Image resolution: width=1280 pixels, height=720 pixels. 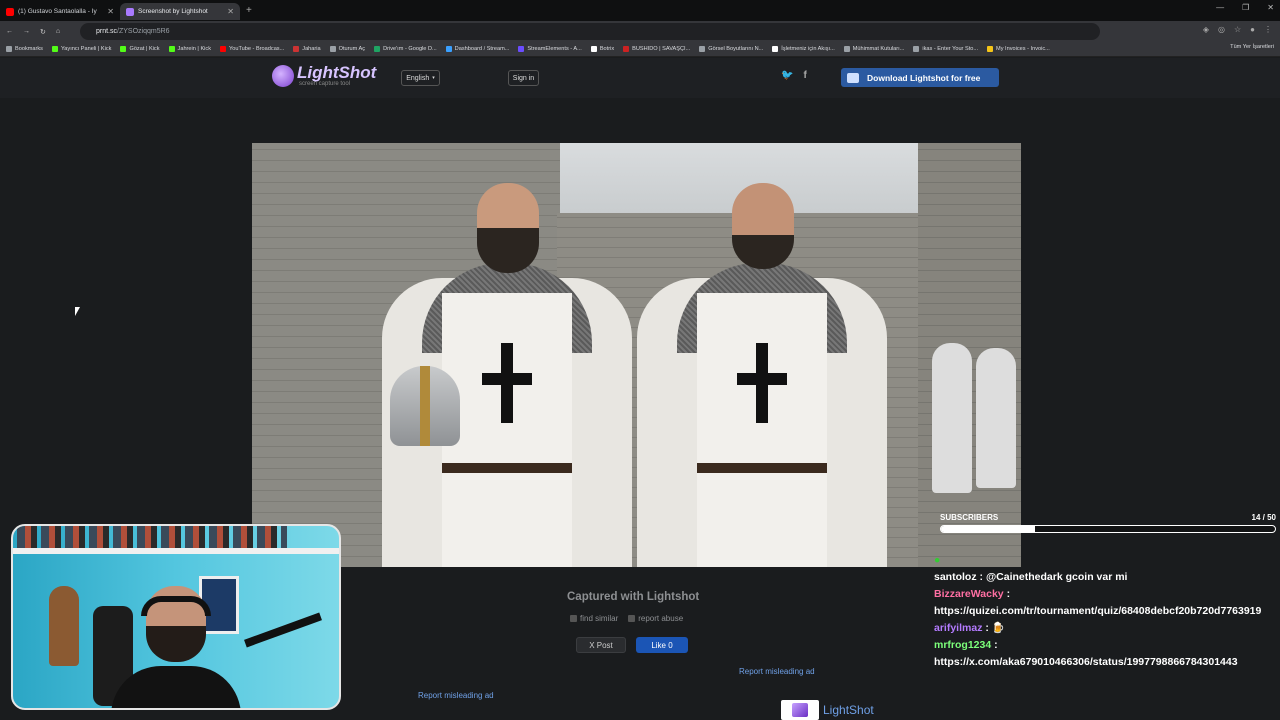 I want to click on bookmark-item: Jaharia, so click(x=307, y=49).